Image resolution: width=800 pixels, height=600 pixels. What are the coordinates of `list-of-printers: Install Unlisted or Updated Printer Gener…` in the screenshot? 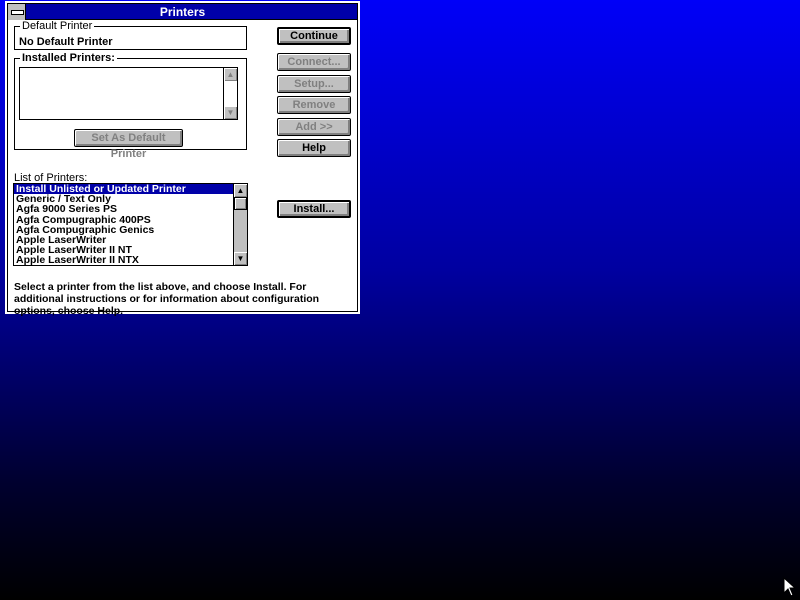 It's located at (130, 224).